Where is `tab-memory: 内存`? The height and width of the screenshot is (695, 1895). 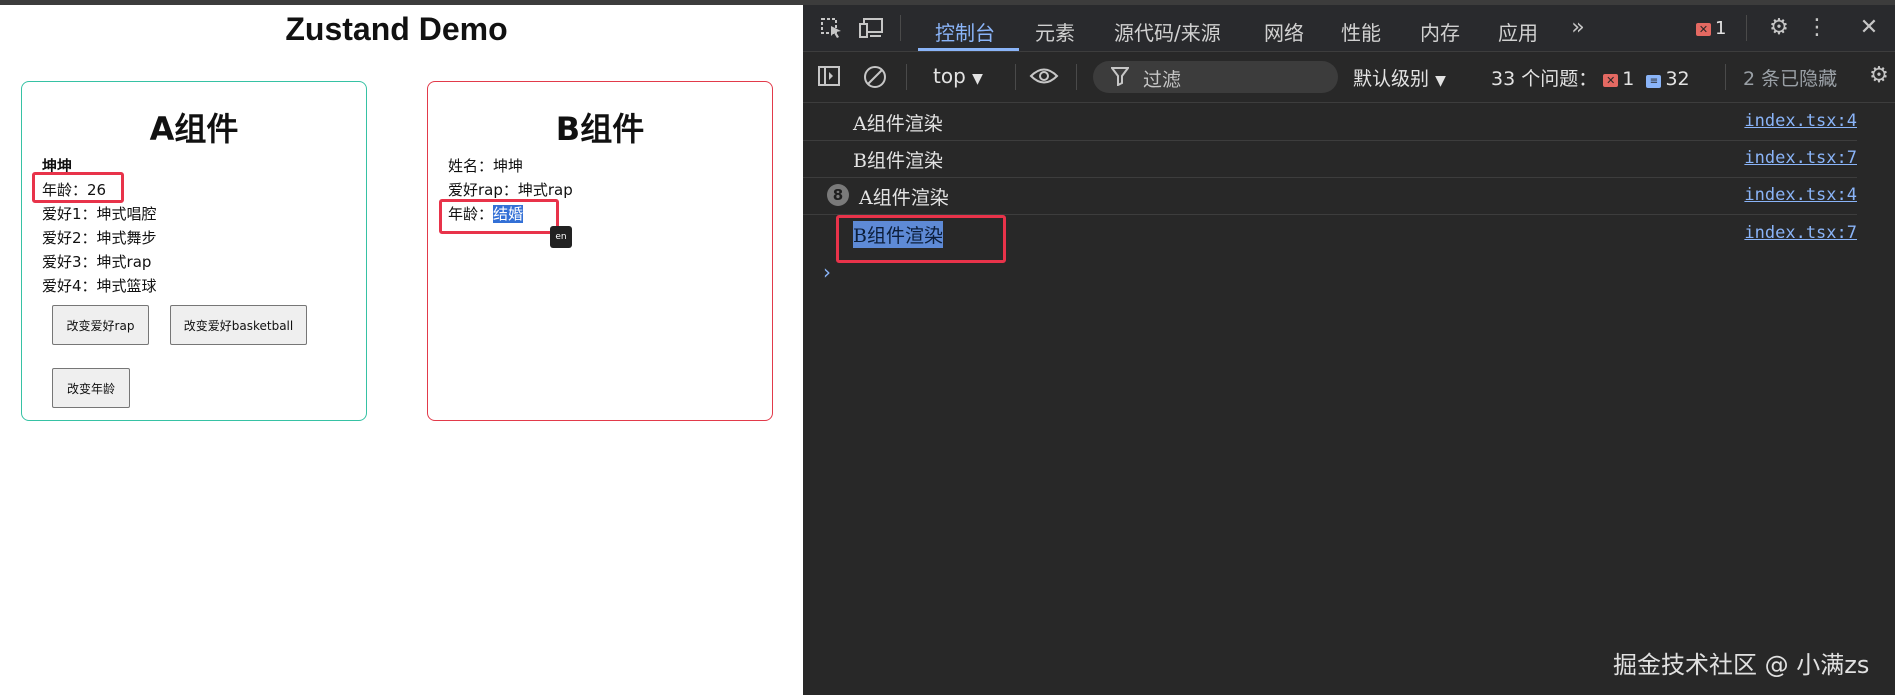
tab-memory: 内存 is located at coordinates (1440, 31).